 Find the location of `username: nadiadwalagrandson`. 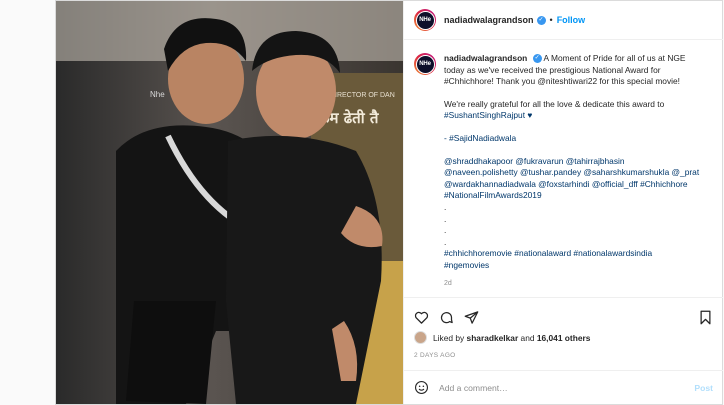

username: nadiadwalagrandson is located at coordinates (489, 20).